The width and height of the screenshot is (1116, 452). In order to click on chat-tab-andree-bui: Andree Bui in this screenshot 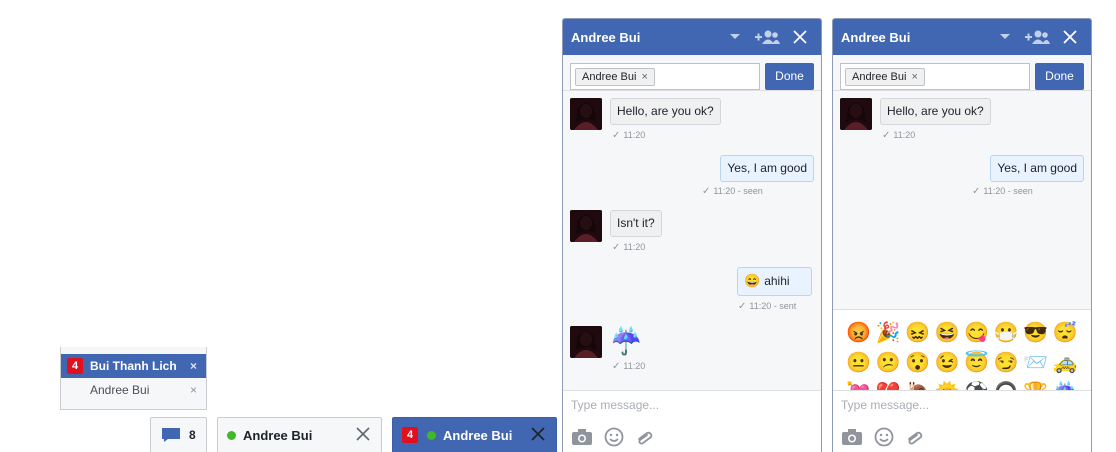, I will do `click(299, 434)`.